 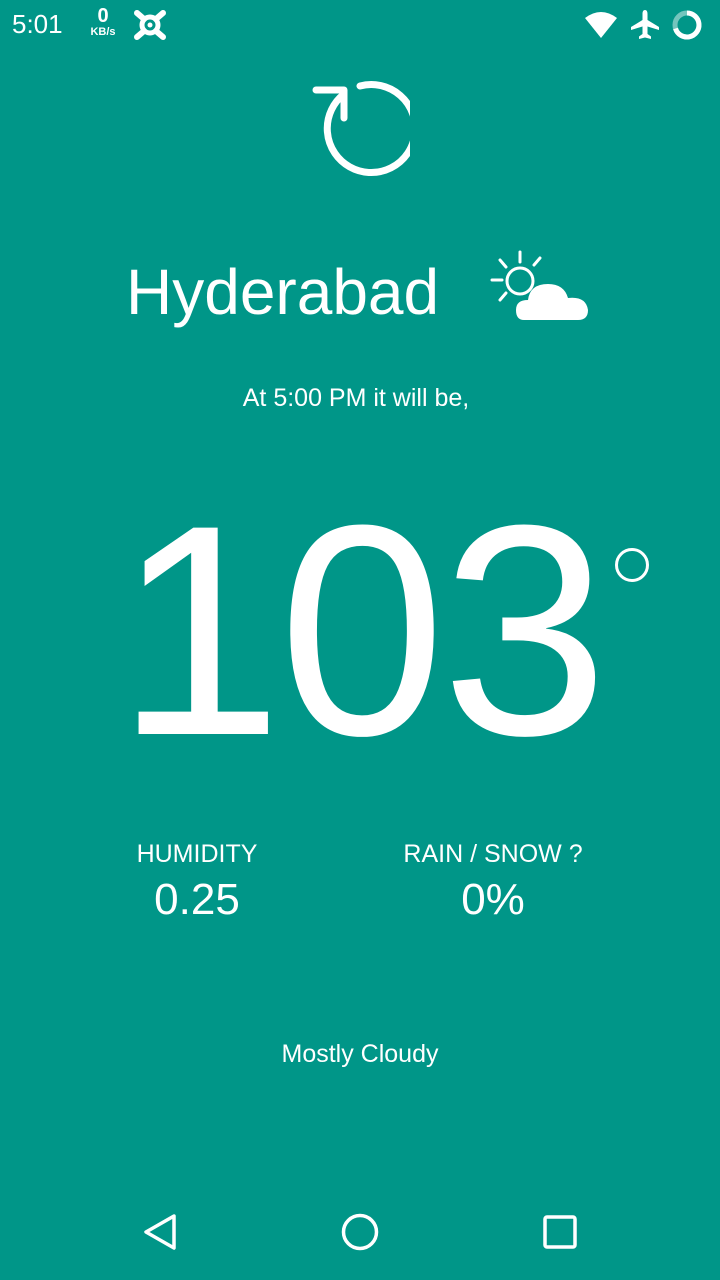 I want to click on humidity-value: 0.25, so click(x=197, y=899).